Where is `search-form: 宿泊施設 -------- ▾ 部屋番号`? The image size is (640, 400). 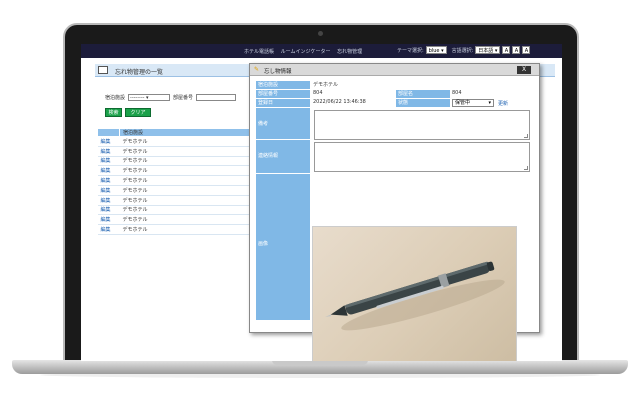 search-form: 宿泊施設 -------- ▾ 部屋番号 is located at coordinates (171, 97).